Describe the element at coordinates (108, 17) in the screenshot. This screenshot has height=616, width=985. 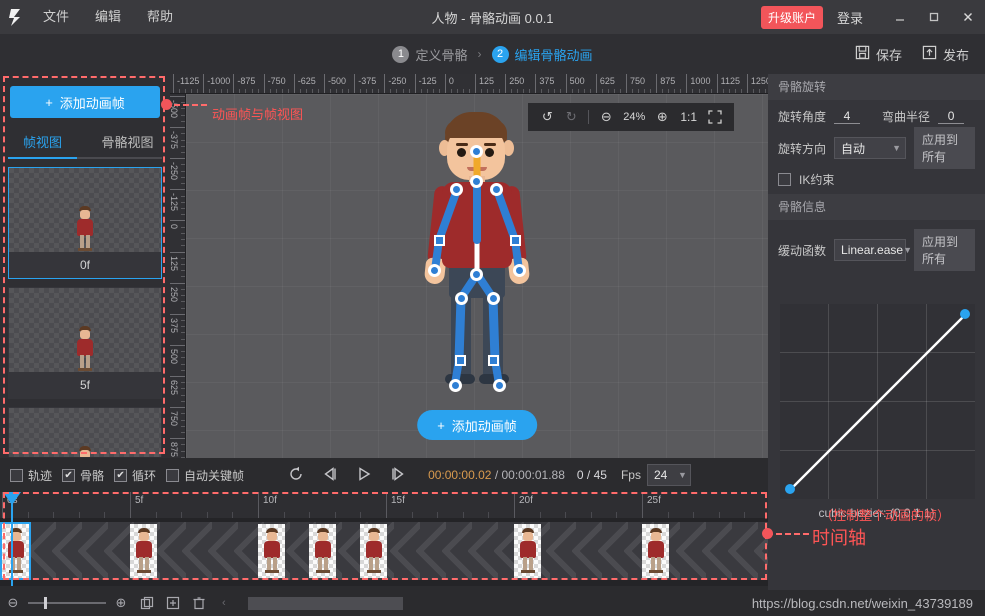
I see `menu-edit: 编辑` at that location.